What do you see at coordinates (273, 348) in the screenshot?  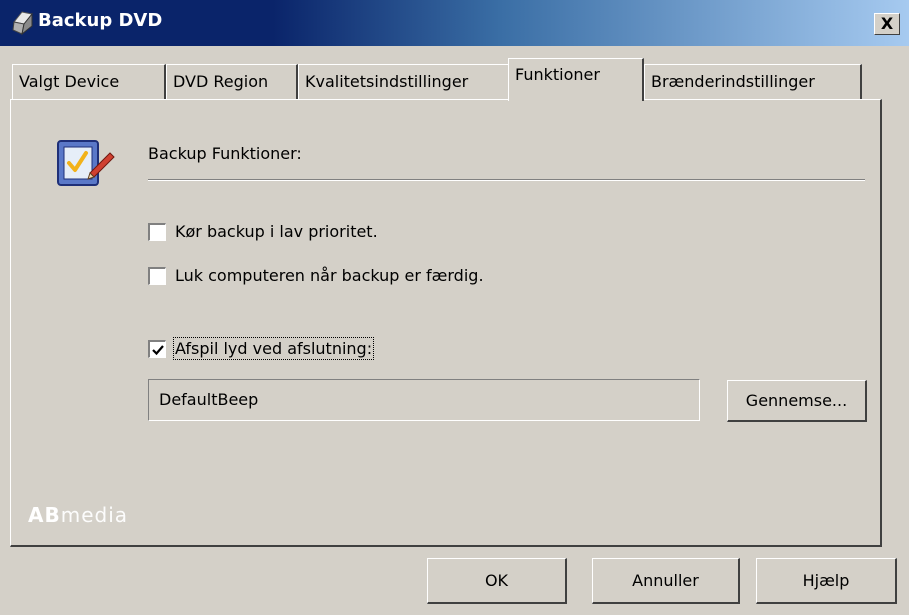 I see `play-sound-label: Afspil lyd ved afslutning:` at bounding box center [273, 348].